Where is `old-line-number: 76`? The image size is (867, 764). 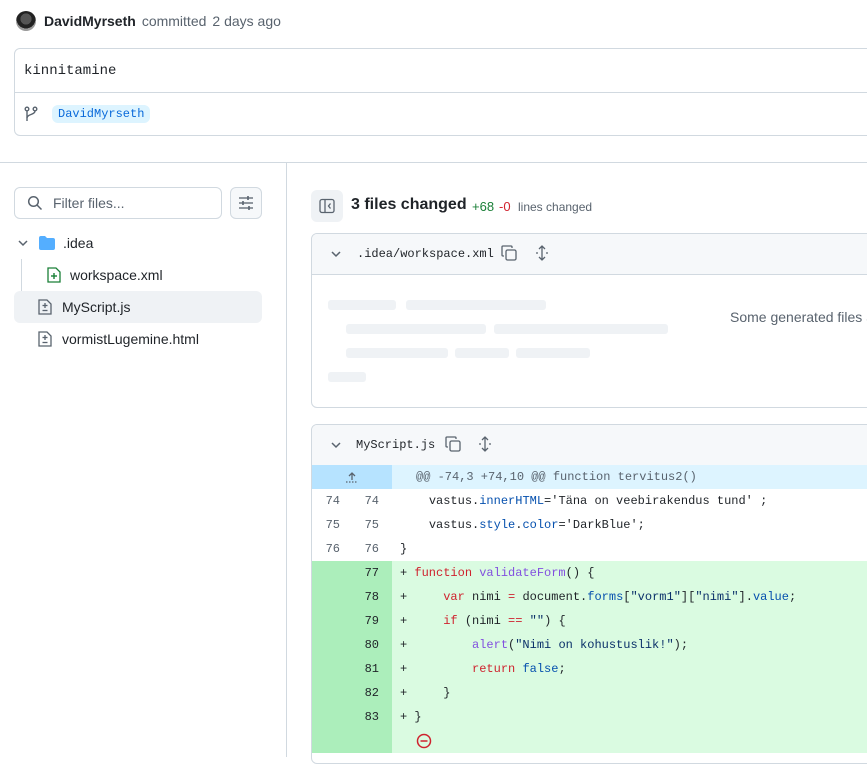
old-line-number: 76 is located at coordinates (326, 549).